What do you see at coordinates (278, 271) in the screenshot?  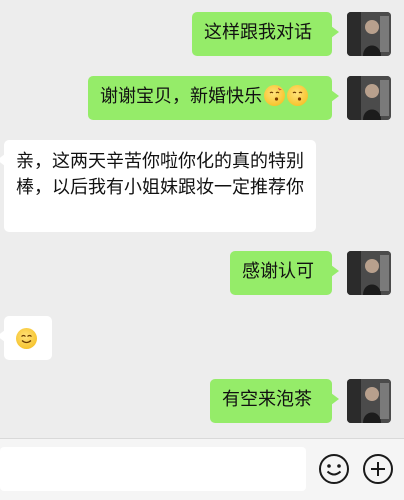 I see `message-text: 感谢认可` at bounding box center [278, 271].